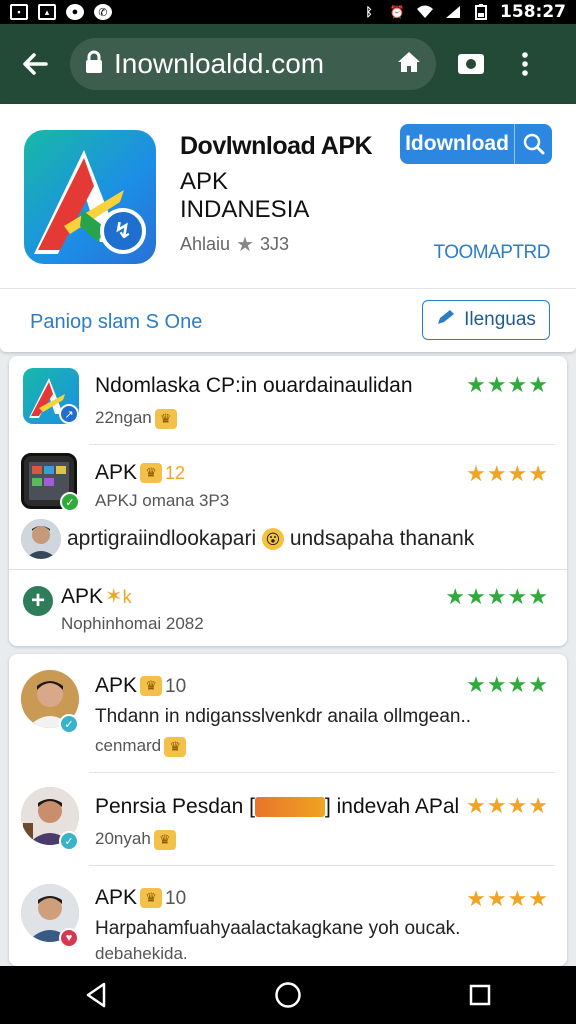  I want to click on address-bar: Inownloaldd.com, so click(253, 64).